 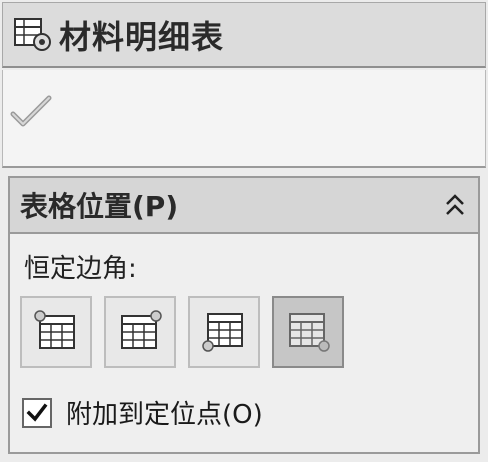 I want to click on attach-to-anchor-row: 附加到定位点(O), so click(x=142, y=412).